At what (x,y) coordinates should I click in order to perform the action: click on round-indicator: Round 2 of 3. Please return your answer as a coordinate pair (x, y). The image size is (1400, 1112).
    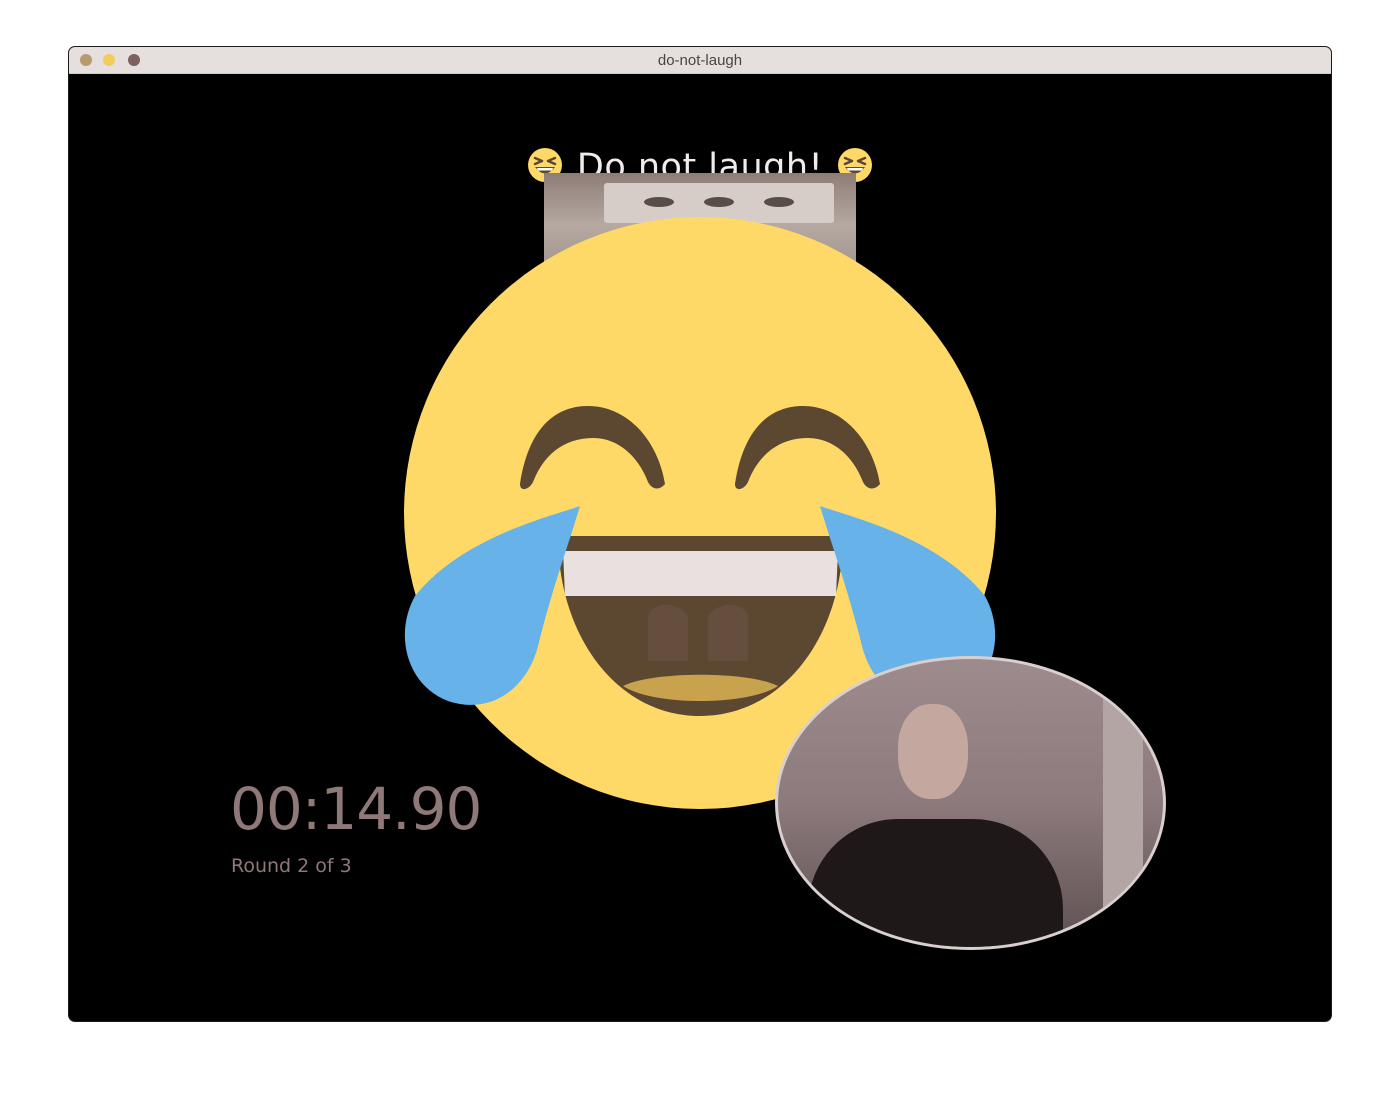
    Looking at the image, I should click on (291, 866).